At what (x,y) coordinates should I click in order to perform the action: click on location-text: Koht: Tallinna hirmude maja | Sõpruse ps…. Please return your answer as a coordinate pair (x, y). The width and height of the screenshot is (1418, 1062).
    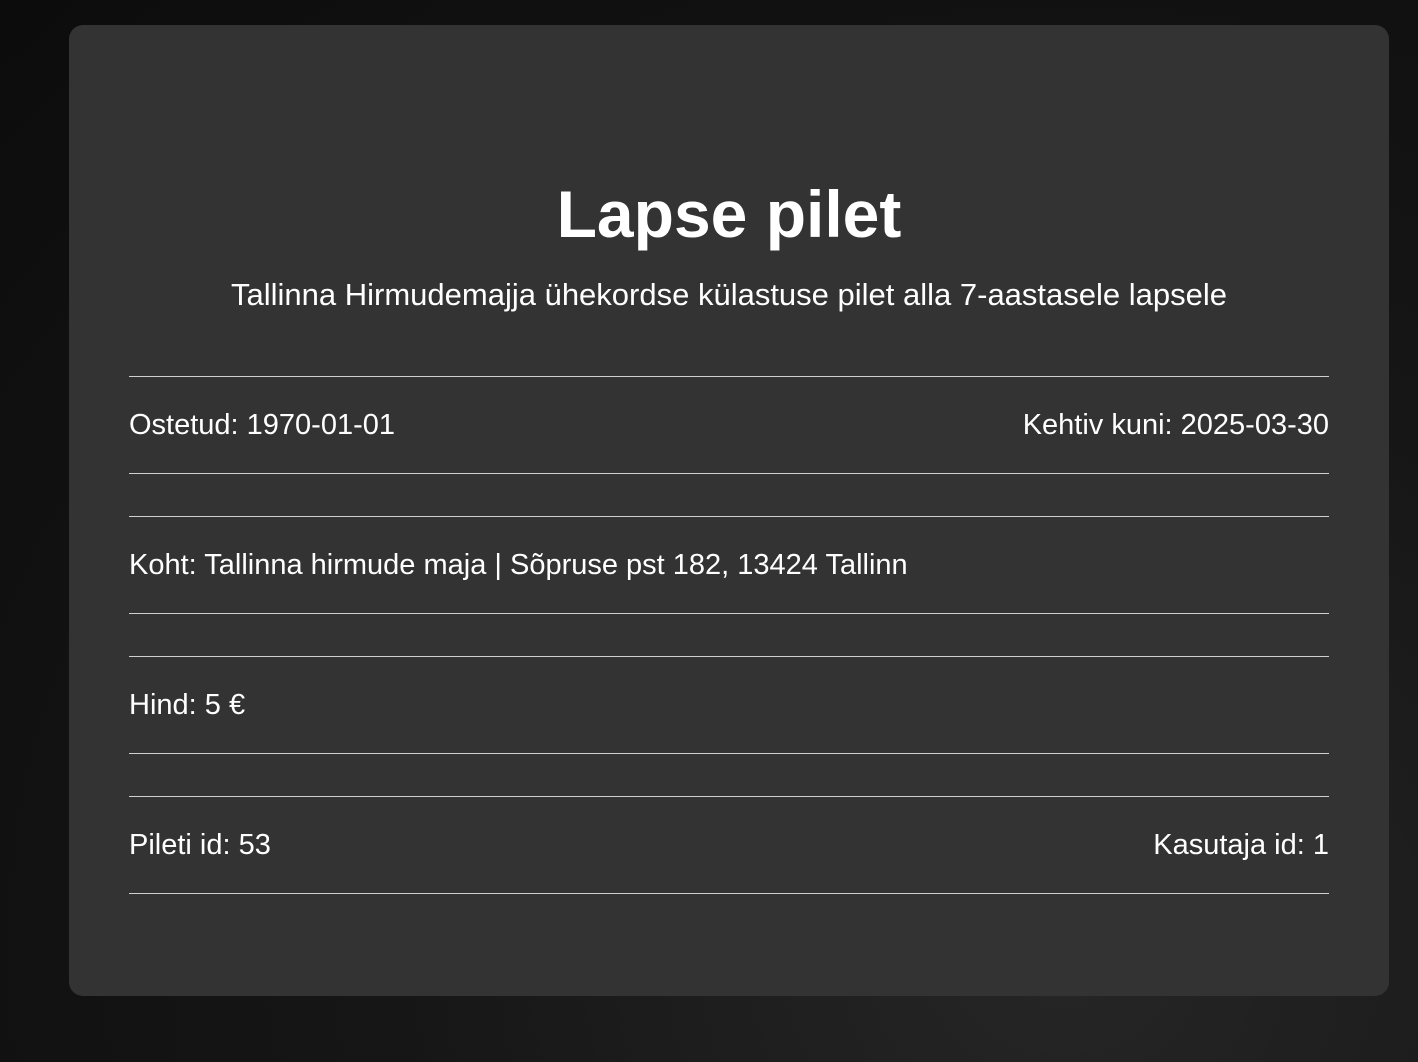
    Looking at the image, I should click on (518, 564).